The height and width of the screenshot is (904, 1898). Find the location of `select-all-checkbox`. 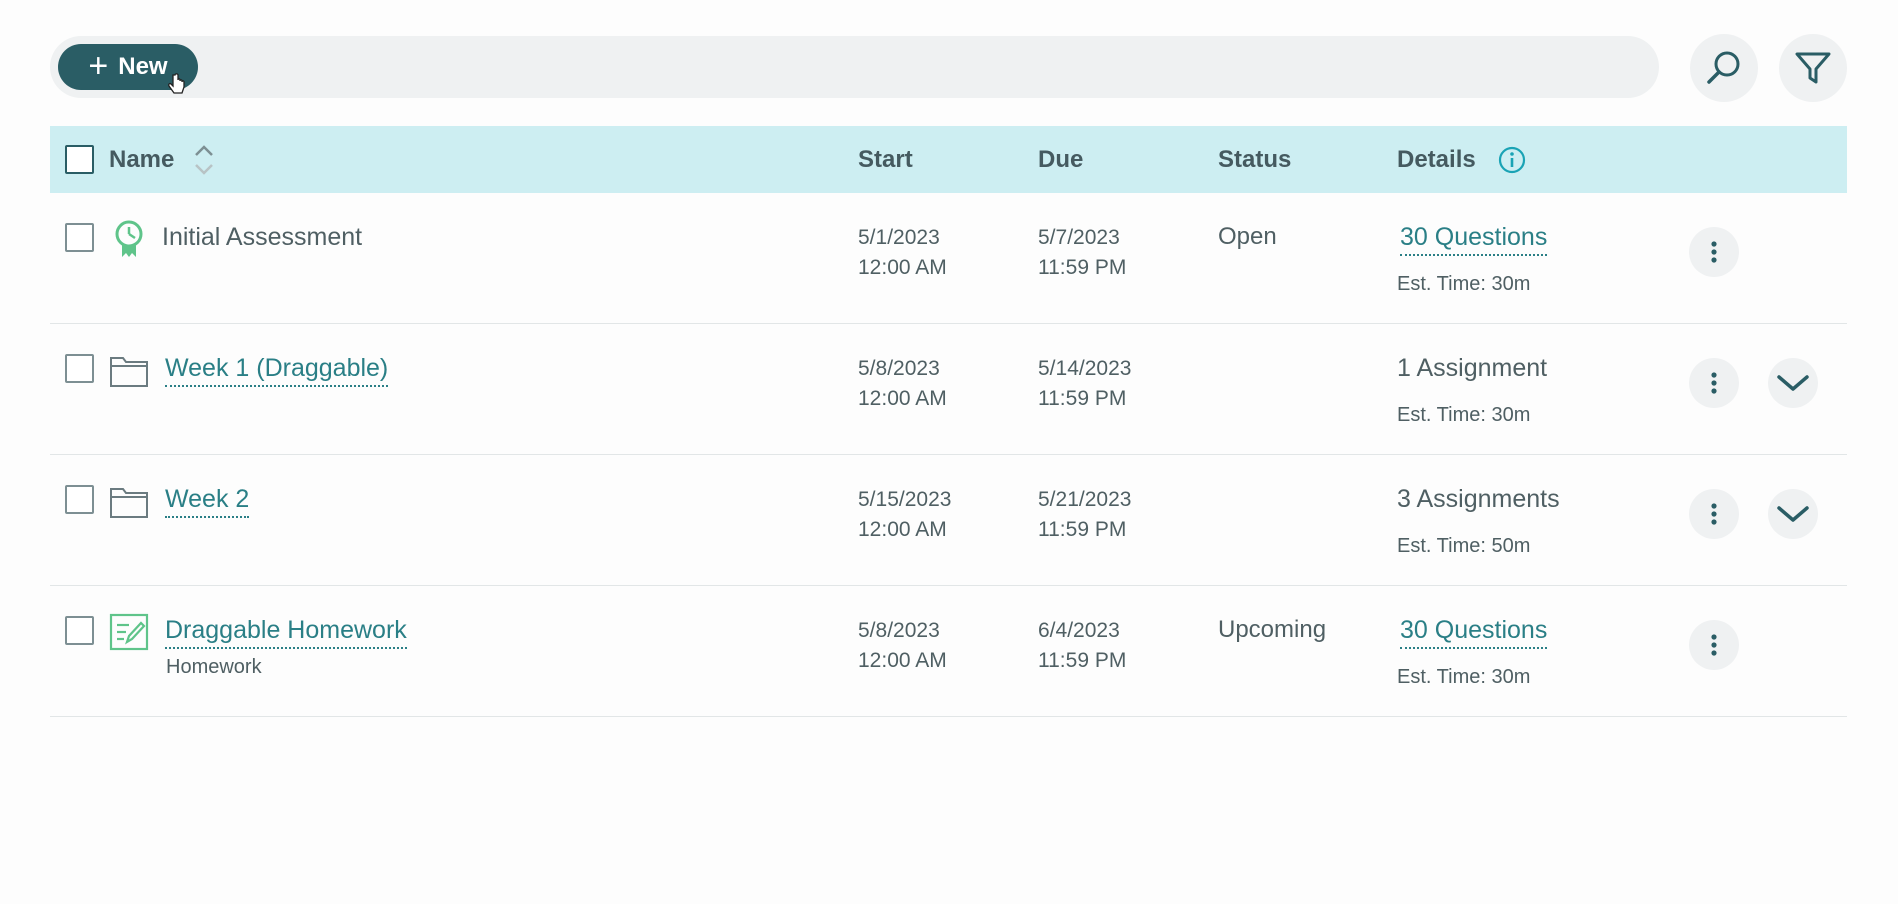

select-all-checkbox is located at coordinates (79, 159).